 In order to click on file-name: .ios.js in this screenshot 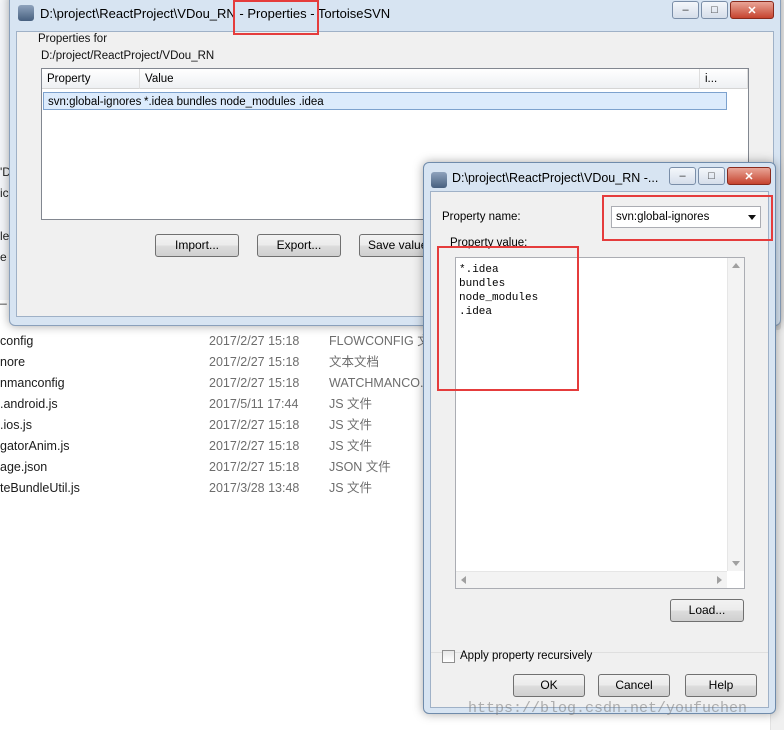, I will do `click(16, 425)`.